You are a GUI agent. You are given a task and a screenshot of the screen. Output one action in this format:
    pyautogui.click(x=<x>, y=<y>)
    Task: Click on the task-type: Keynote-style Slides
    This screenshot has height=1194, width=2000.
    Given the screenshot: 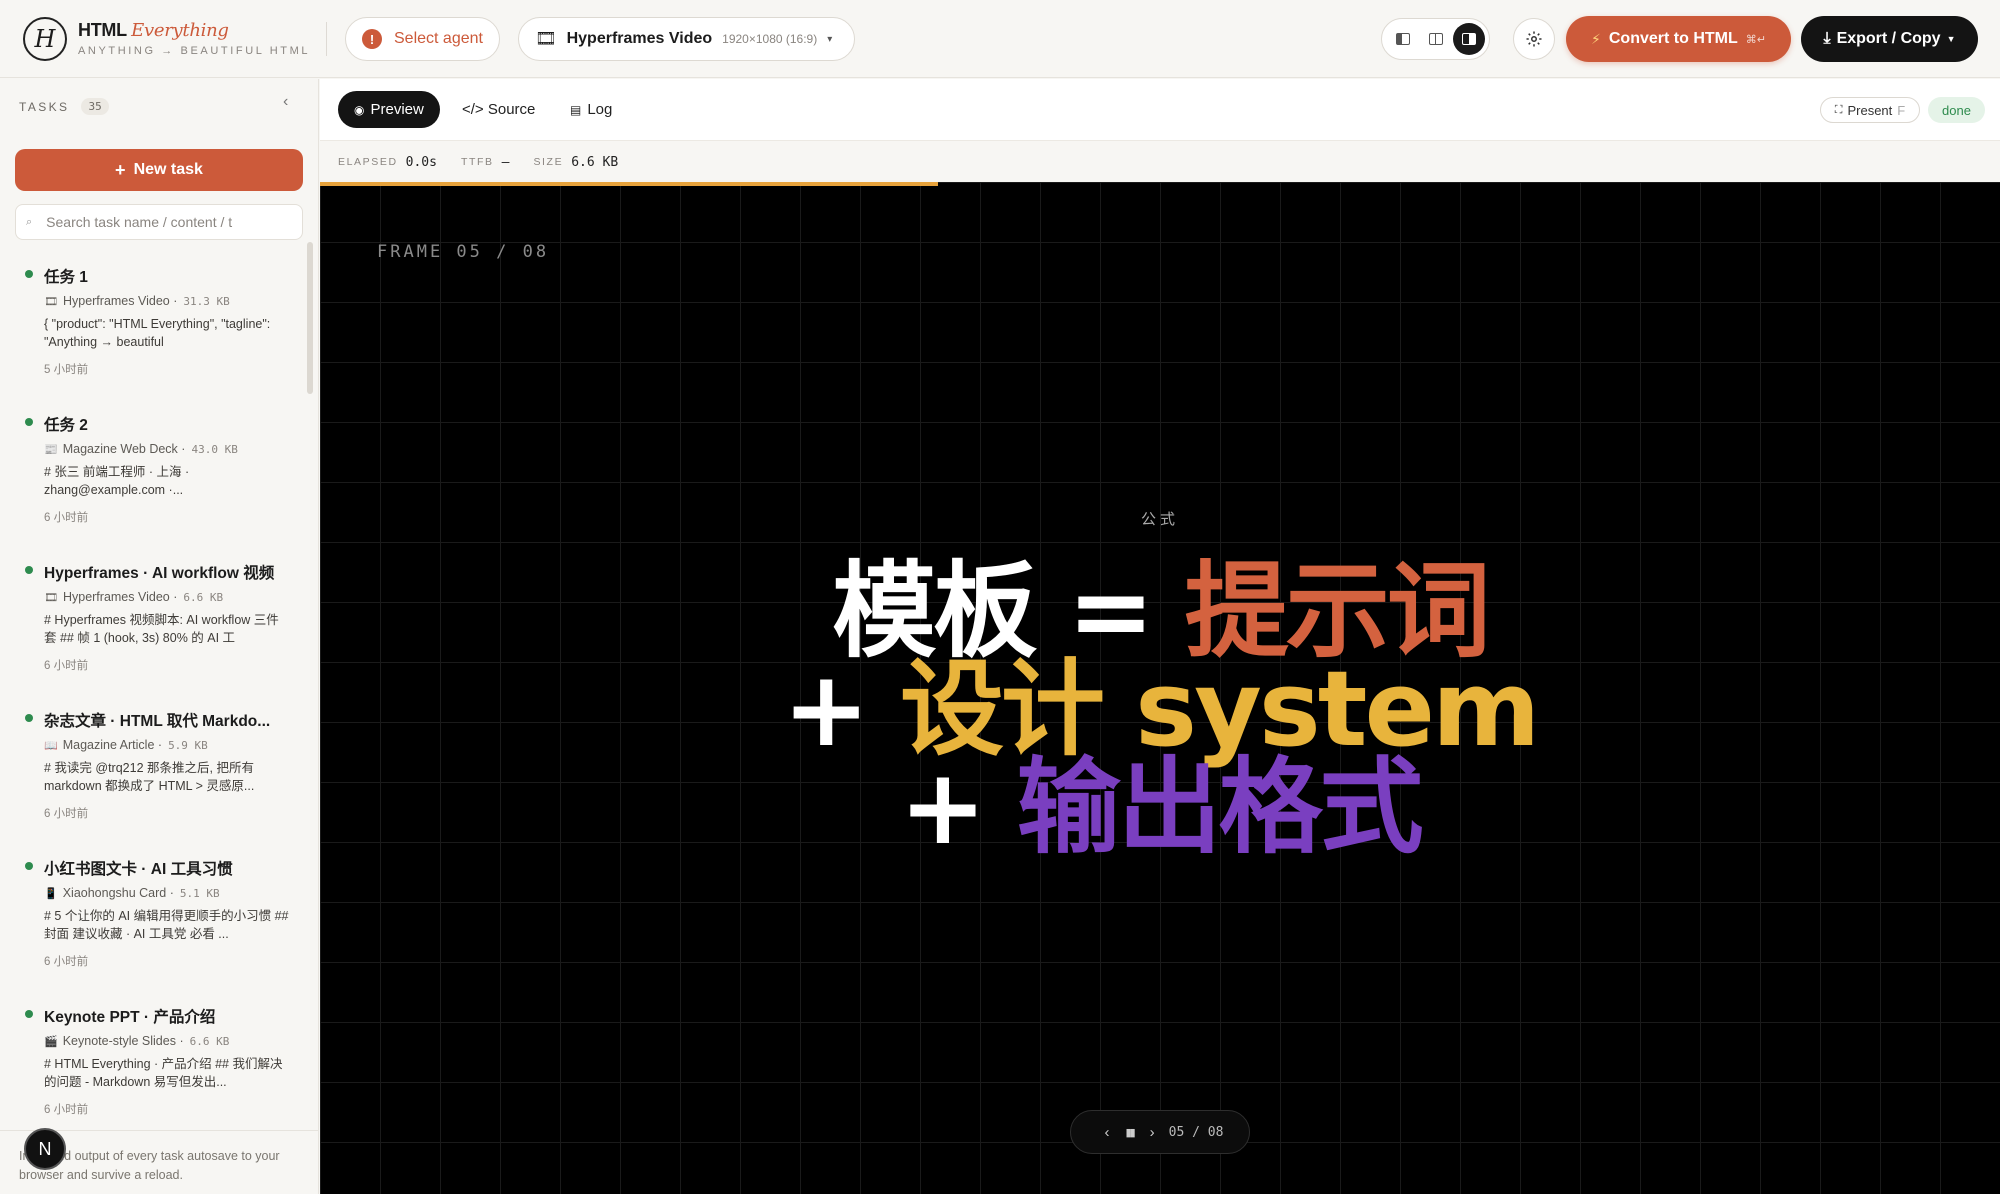 What is the action you would take?
    pyautogui.click(x=119, y=1041)
    